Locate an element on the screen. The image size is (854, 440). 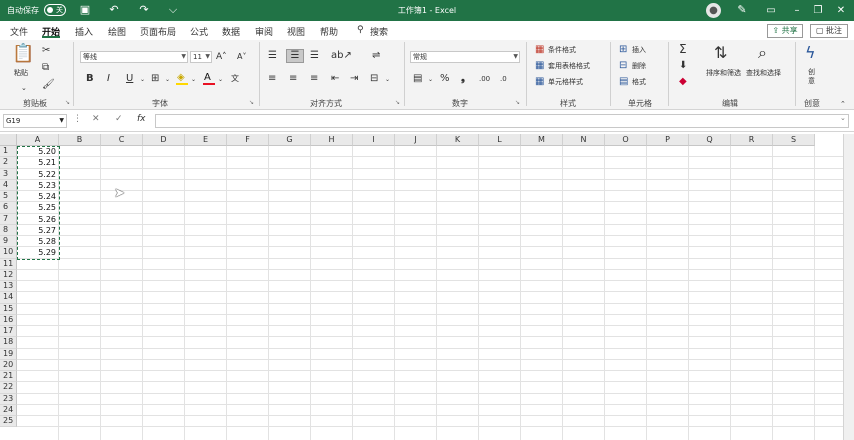
wrap-text-icon: ⇌ is located at coordinates (376, 56).